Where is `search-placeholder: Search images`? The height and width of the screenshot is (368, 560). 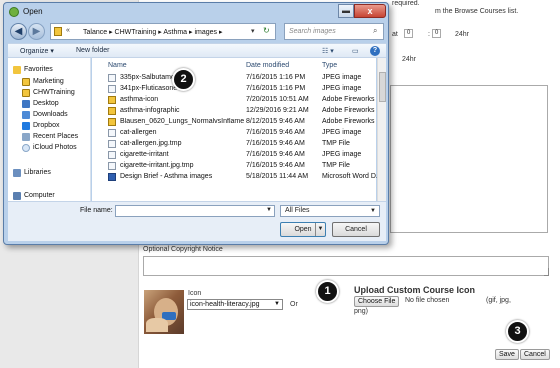
search-placeholder: Search images is located at coordinates (312, 31).